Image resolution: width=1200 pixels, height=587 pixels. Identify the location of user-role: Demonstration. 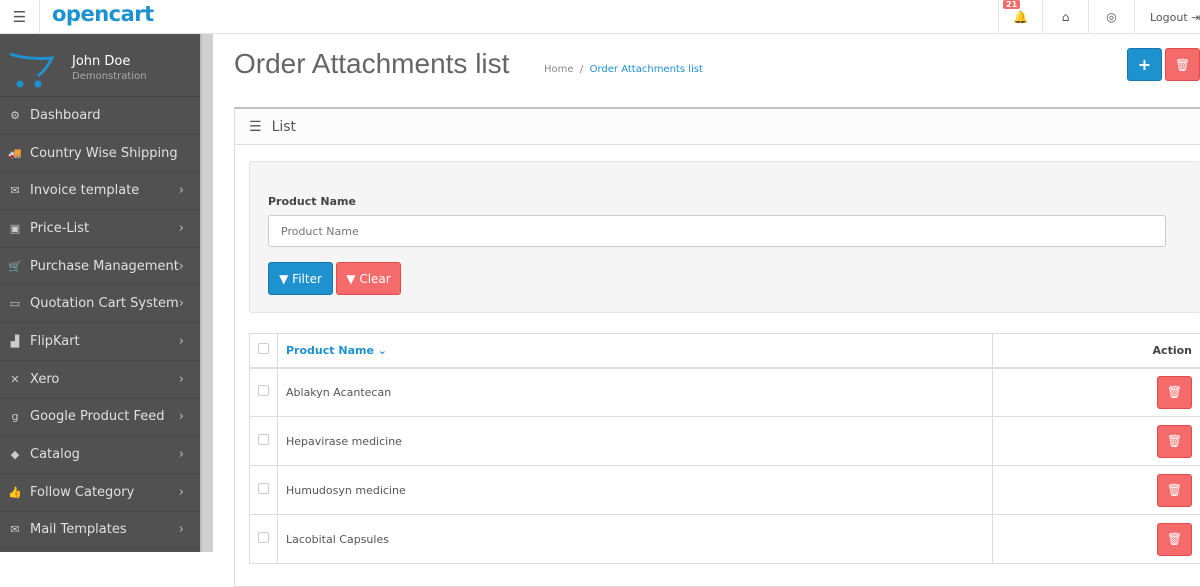
(109, 76).